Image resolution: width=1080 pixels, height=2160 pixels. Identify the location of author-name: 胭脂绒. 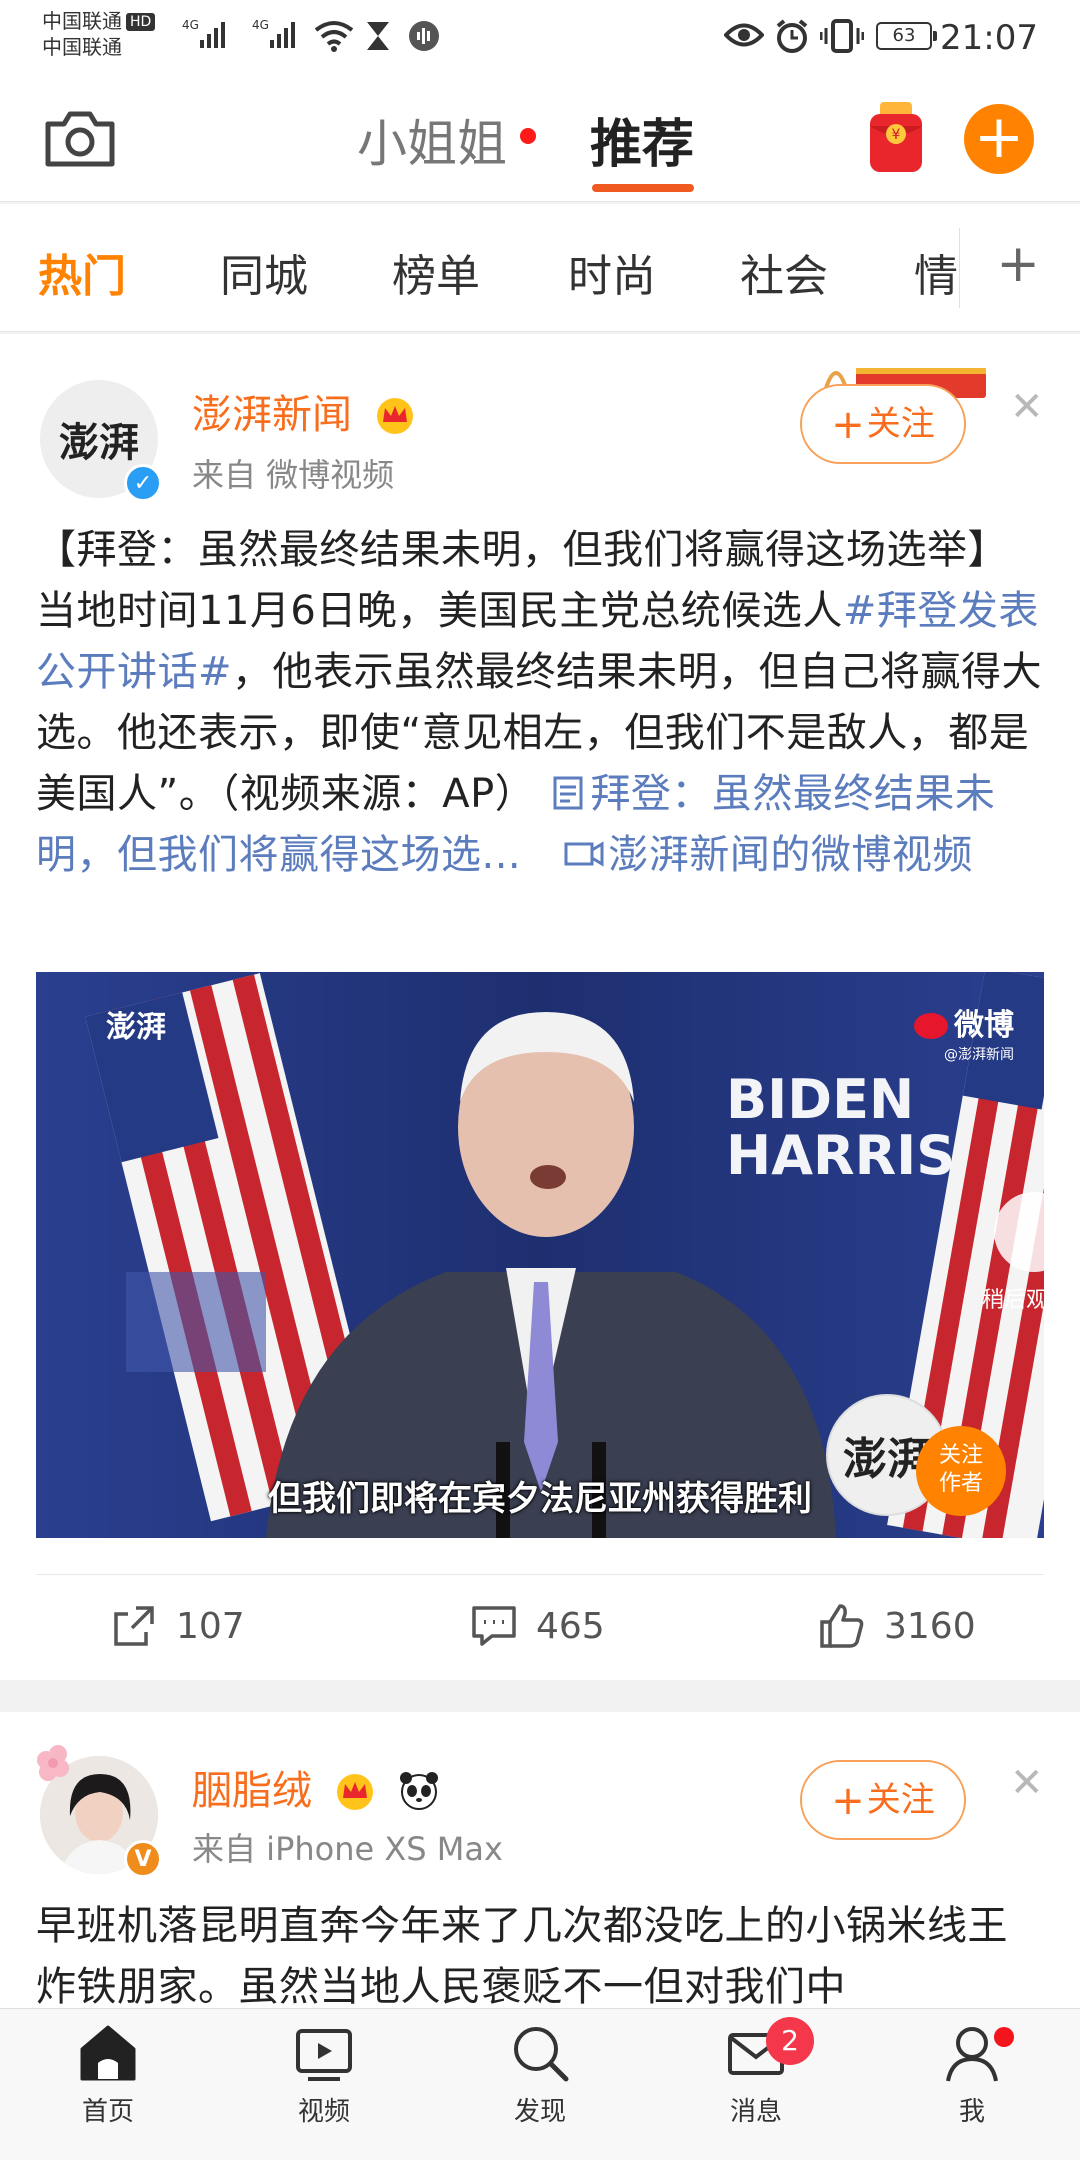
(316, 1787).